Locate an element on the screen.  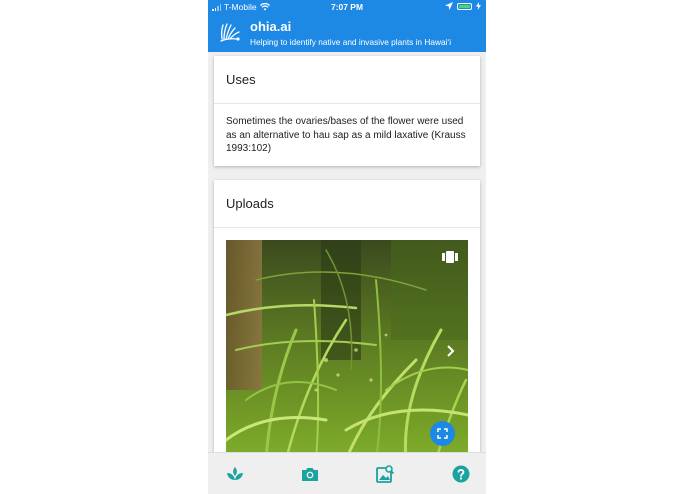
plant-icon is located at coordinates (235, 473).